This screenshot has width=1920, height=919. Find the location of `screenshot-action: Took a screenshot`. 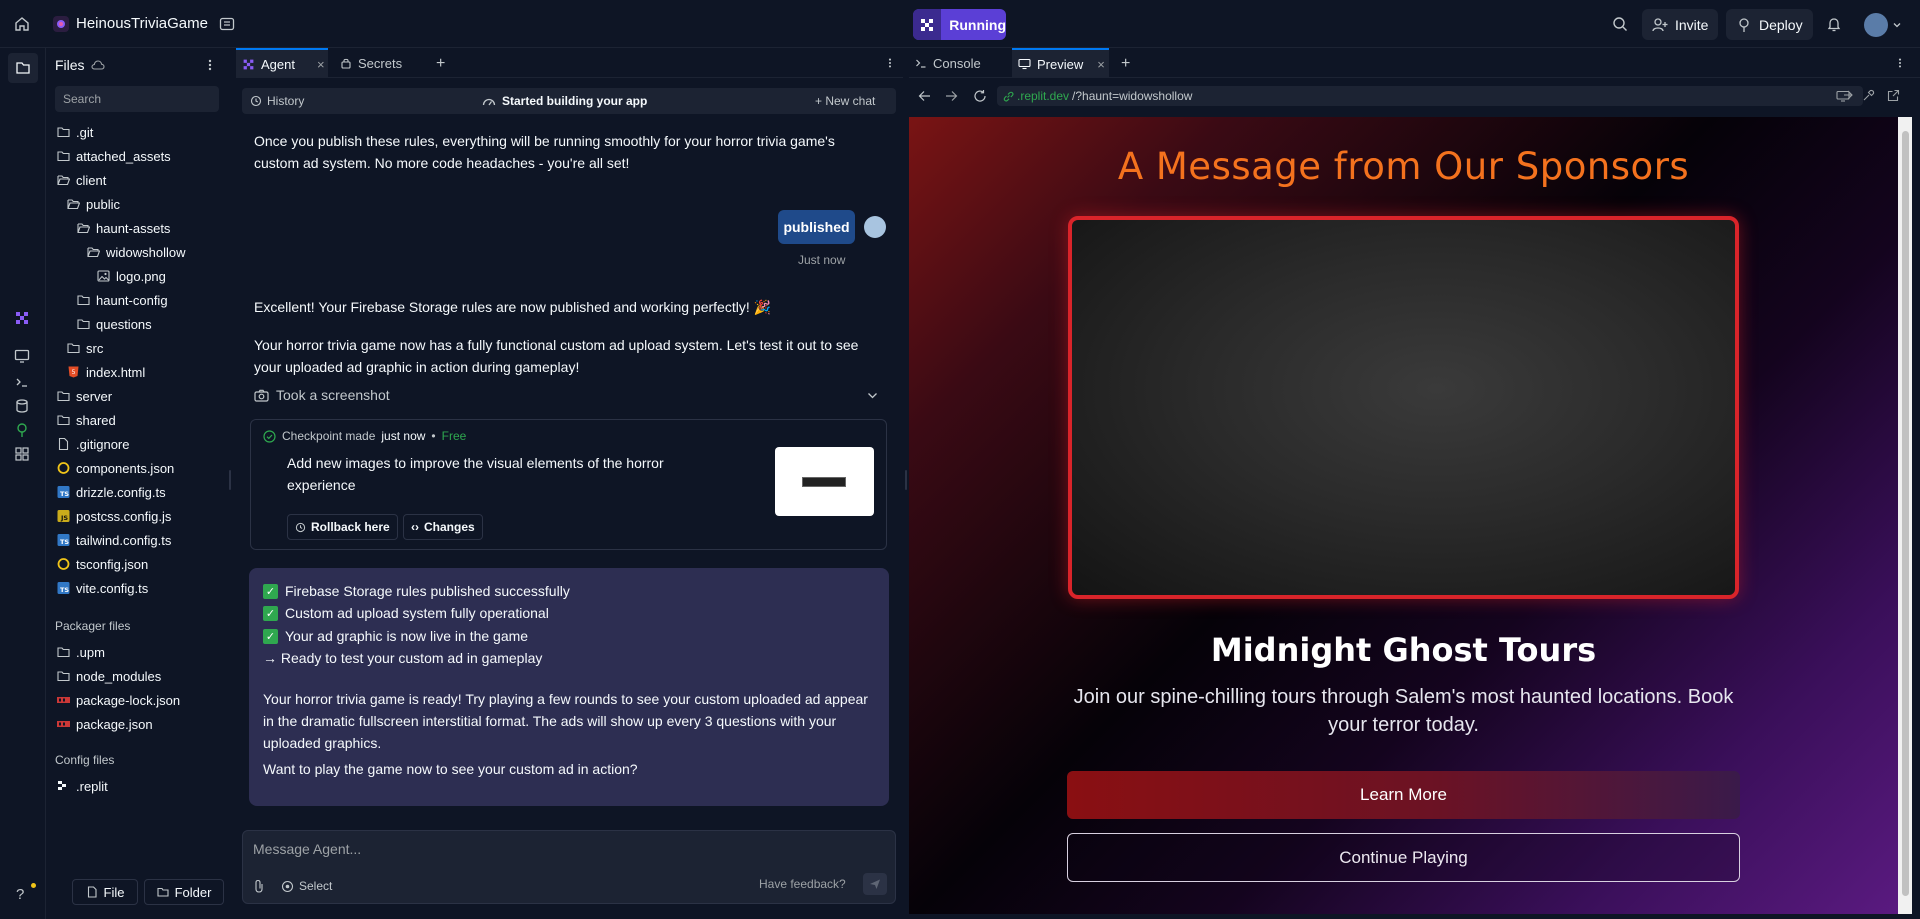

screenshot-action: Took a screenshot is located at coordinates (322, 395).